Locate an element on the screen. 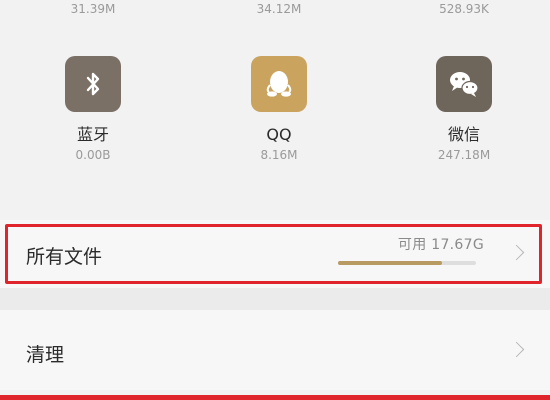  top-size-3: 528.93K is located at coordinates (464, 9).